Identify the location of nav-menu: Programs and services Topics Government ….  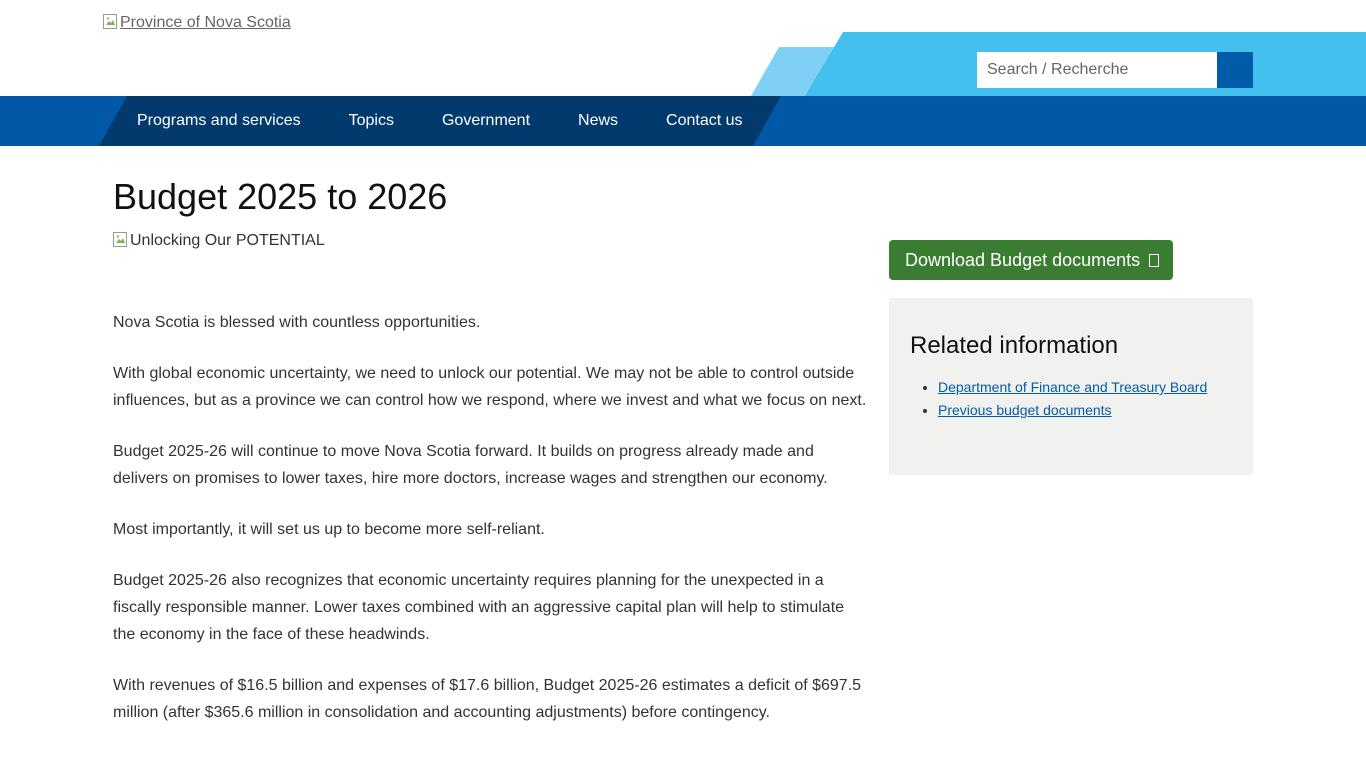
(440, 121).